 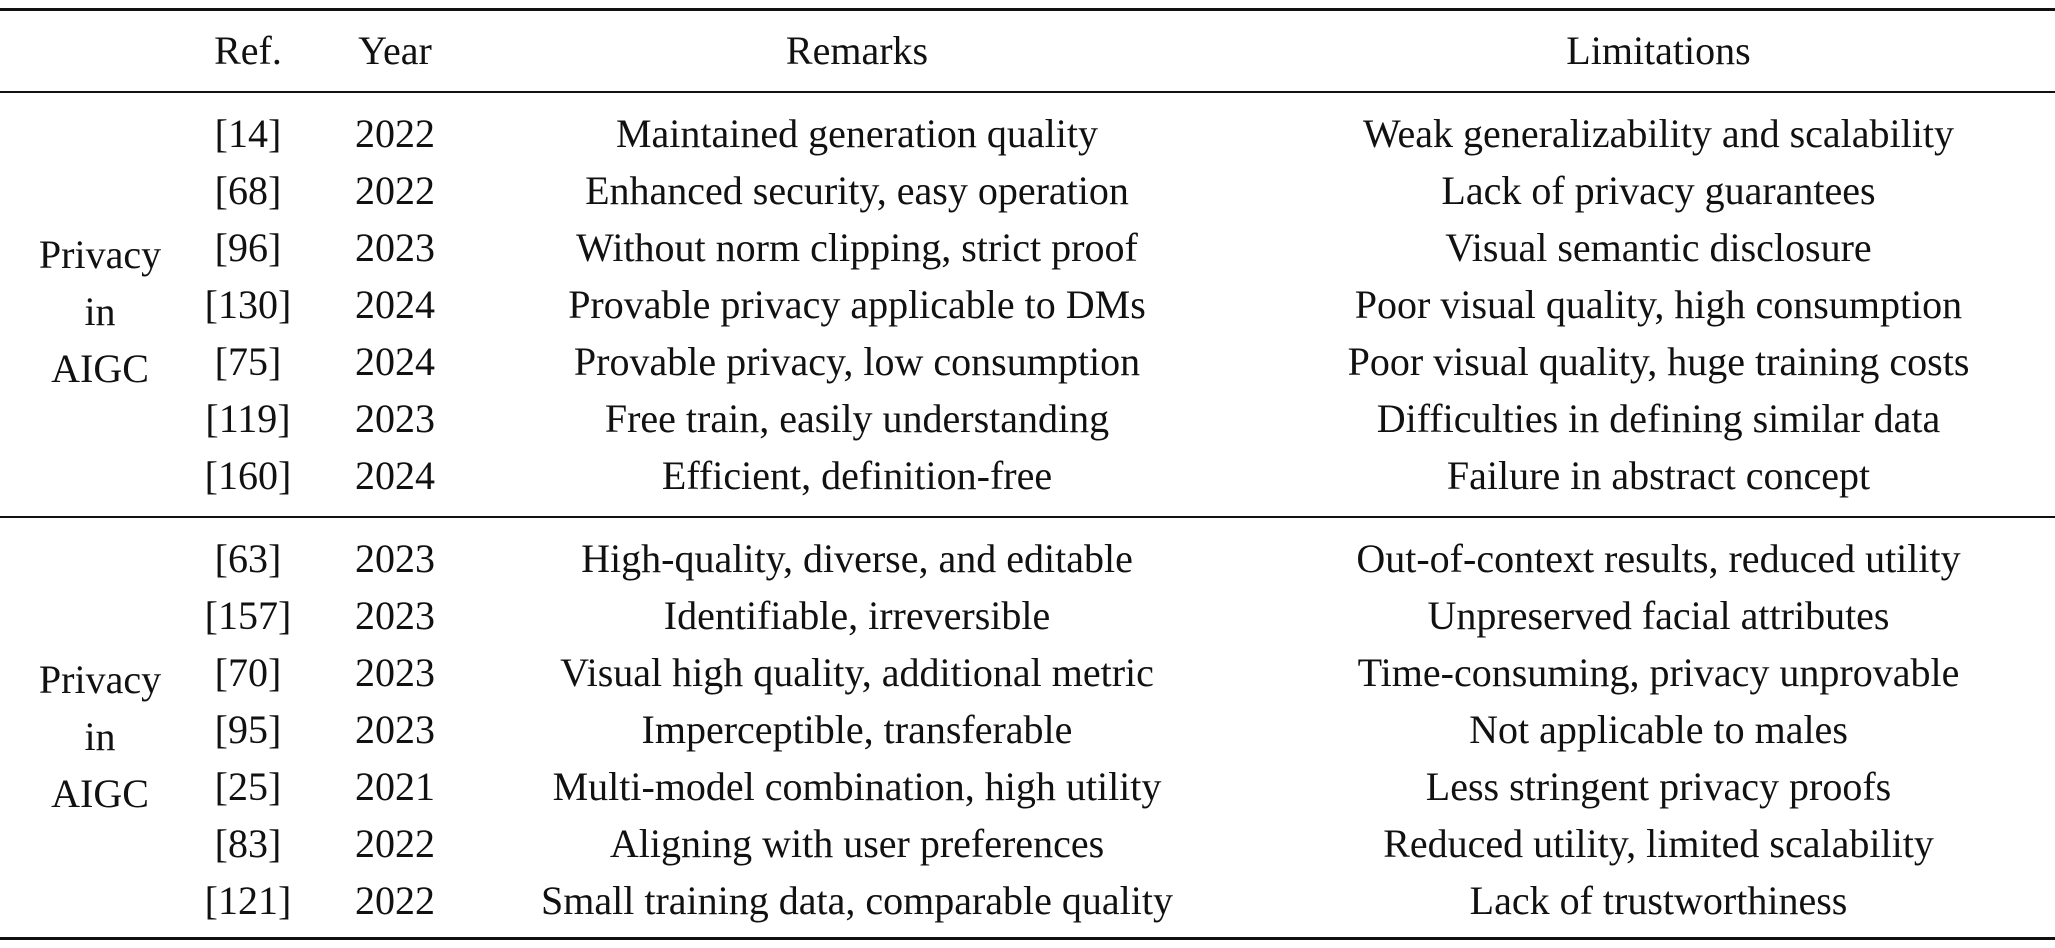 What do you see at coordinates (857, 418) in the screenshot?
I see `cell-remarks: Free train, easily understanding` at bounding box center [857, 418].